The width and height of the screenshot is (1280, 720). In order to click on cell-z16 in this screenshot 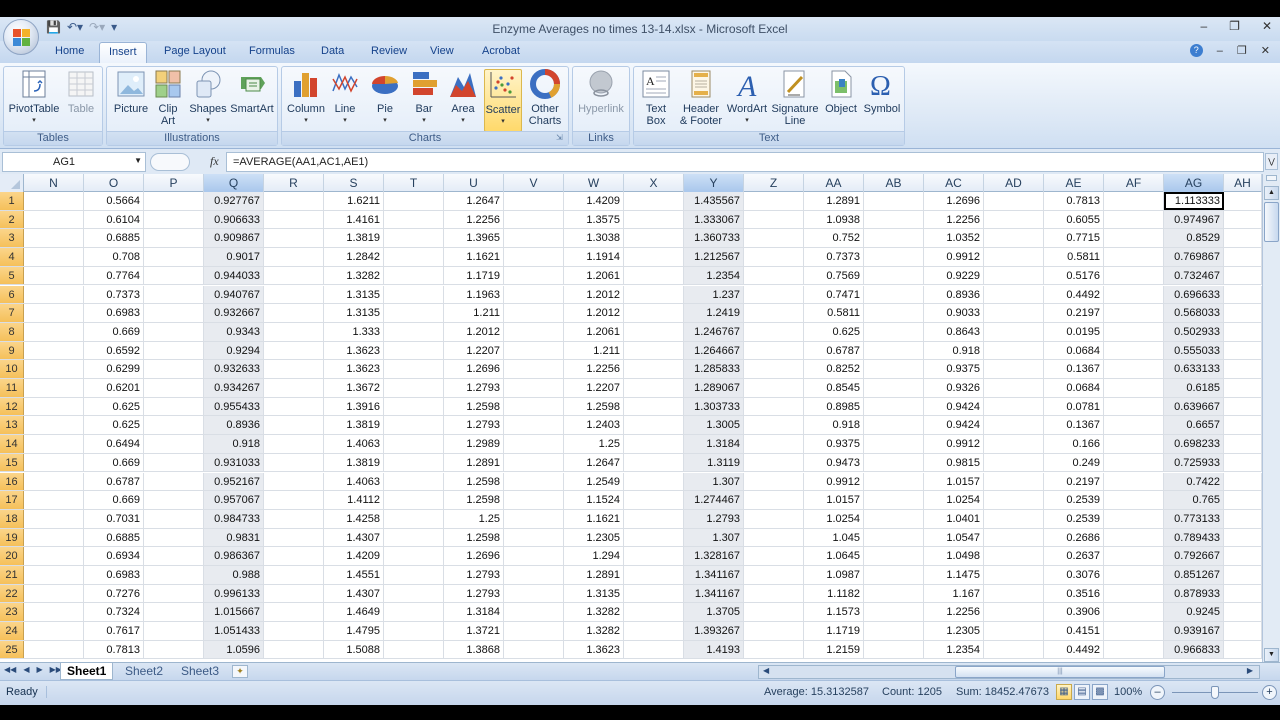, I will do `click(774, 481)`.